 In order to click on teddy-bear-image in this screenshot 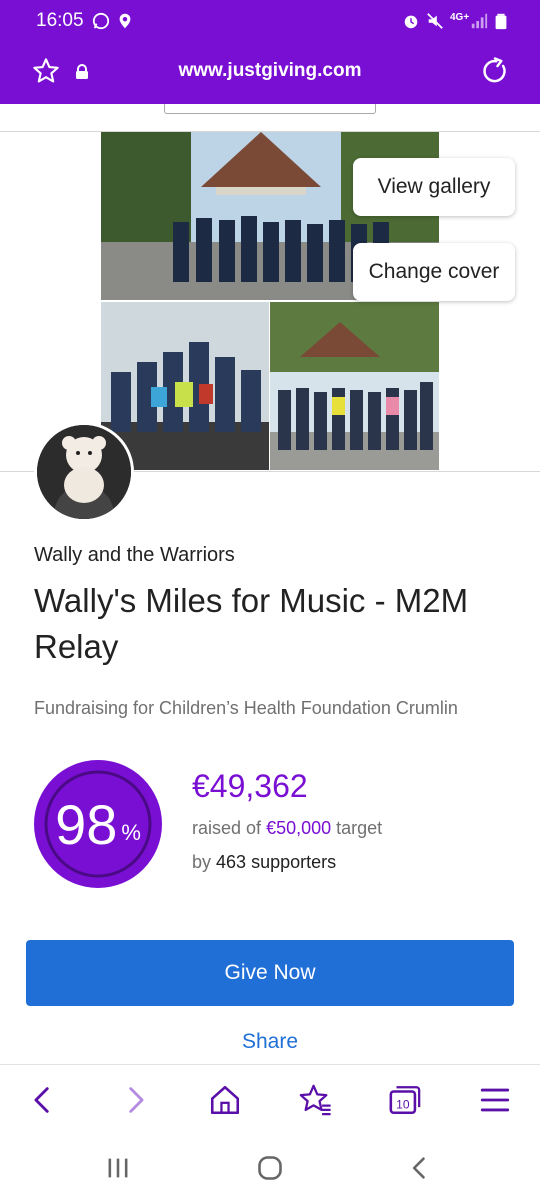, I will do `click(84, 472)`.